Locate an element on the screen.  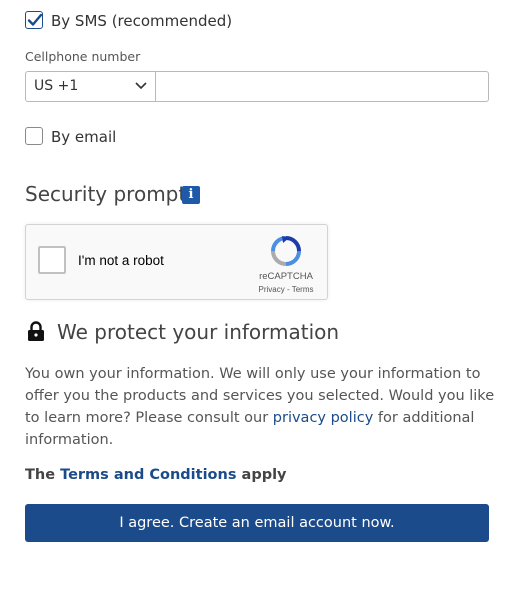
country-code-select: US +1 is located at coordinates (90, 86).